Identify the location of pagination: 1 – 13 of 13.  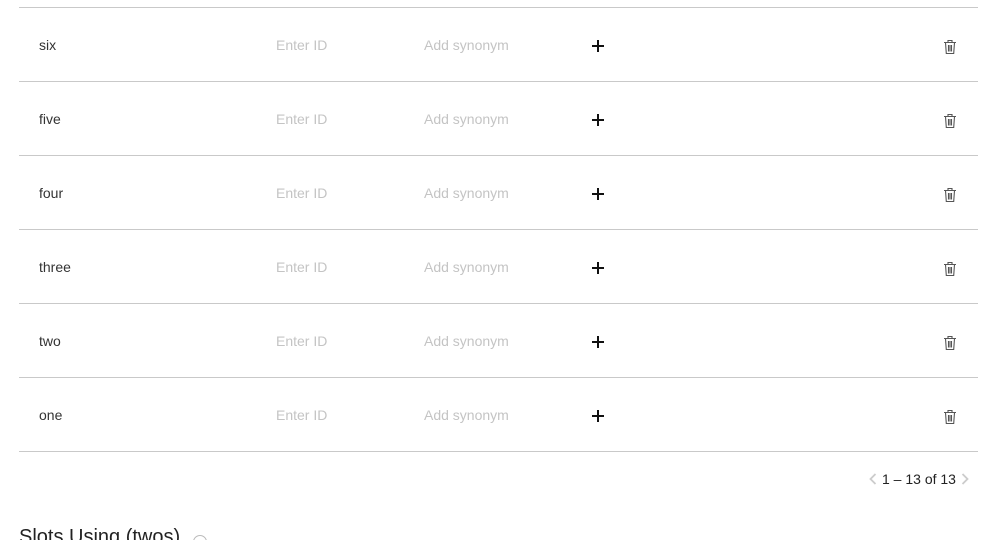
(919, 479).